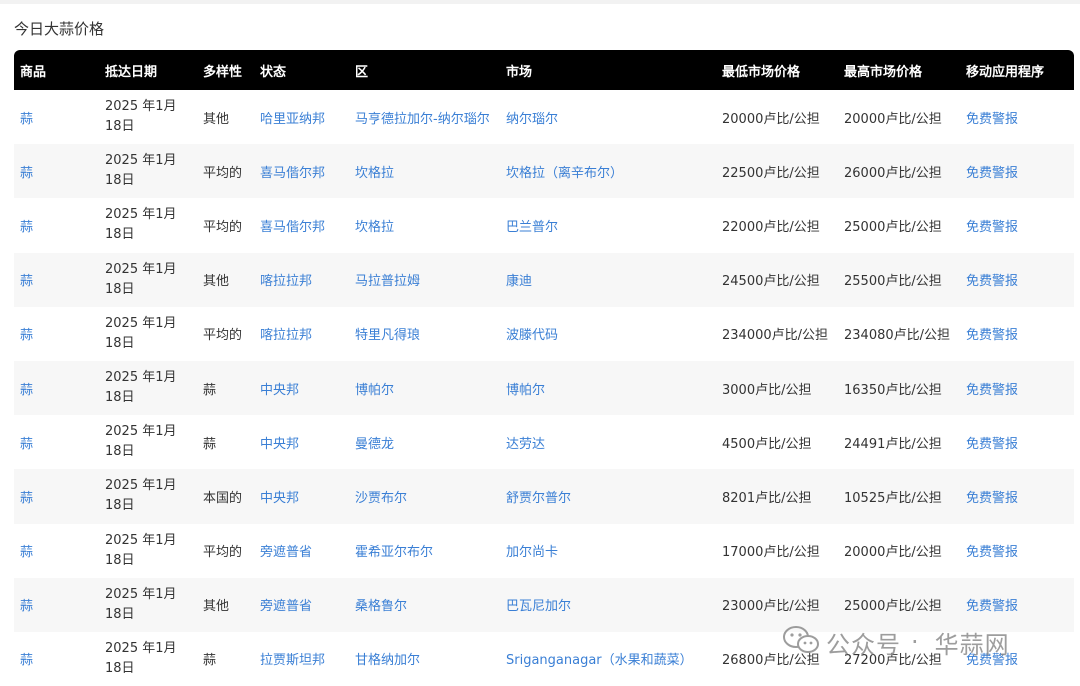 This screenshot has width=1080, height=686. Describe the element at coordinates (771, 119) in the screenshot. I see `min-price-cell: 20000卢比/公担` at that location.